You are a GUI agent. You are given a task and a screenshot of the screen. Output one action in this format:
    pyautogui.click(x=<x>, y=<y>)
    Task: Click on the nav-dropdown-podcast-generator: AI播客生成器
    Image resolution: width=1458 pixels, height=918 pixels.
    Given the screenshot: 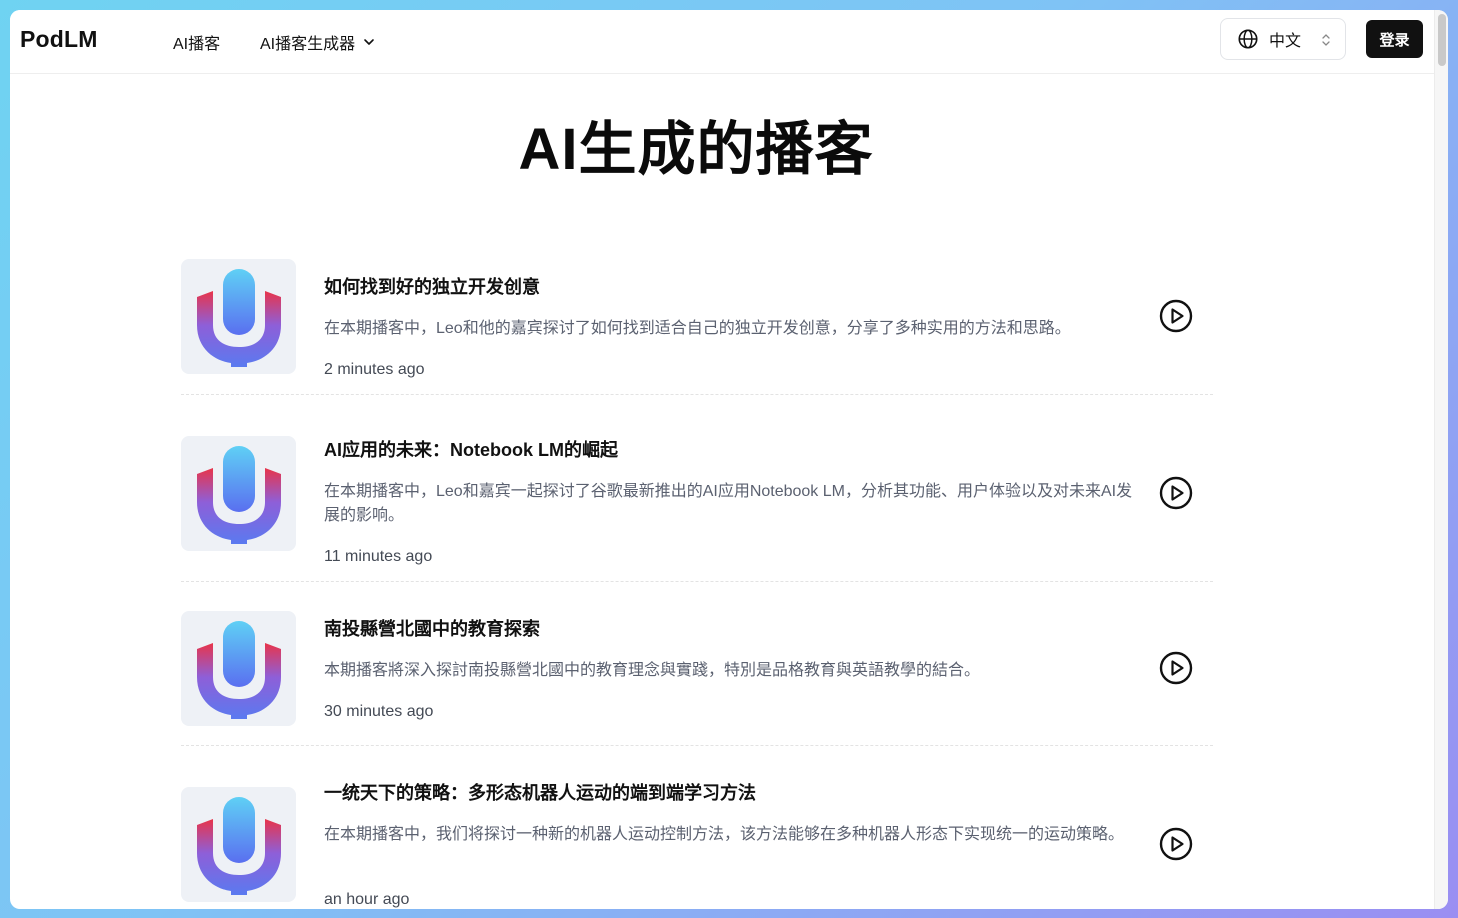 What is the action you would take?
    pyautogui.click(x=317, y=42)
    